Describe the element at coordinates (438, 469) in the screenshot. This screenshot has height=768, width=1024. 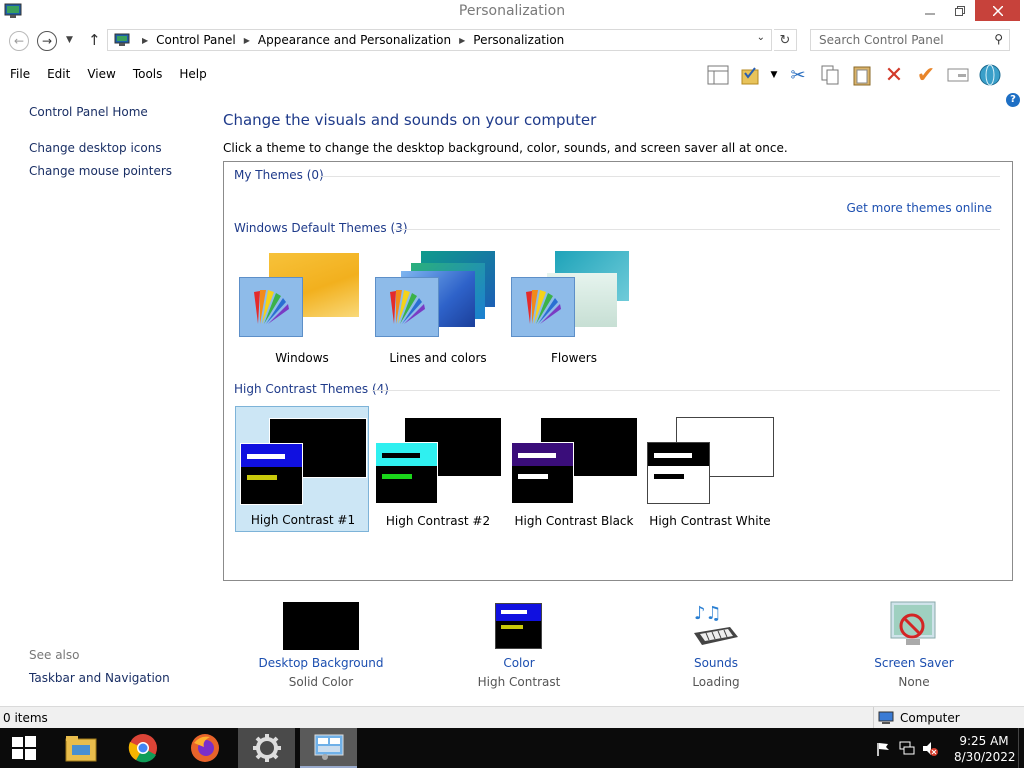
I see `theme-high-contrast-2: High Contrast #2` at that location.